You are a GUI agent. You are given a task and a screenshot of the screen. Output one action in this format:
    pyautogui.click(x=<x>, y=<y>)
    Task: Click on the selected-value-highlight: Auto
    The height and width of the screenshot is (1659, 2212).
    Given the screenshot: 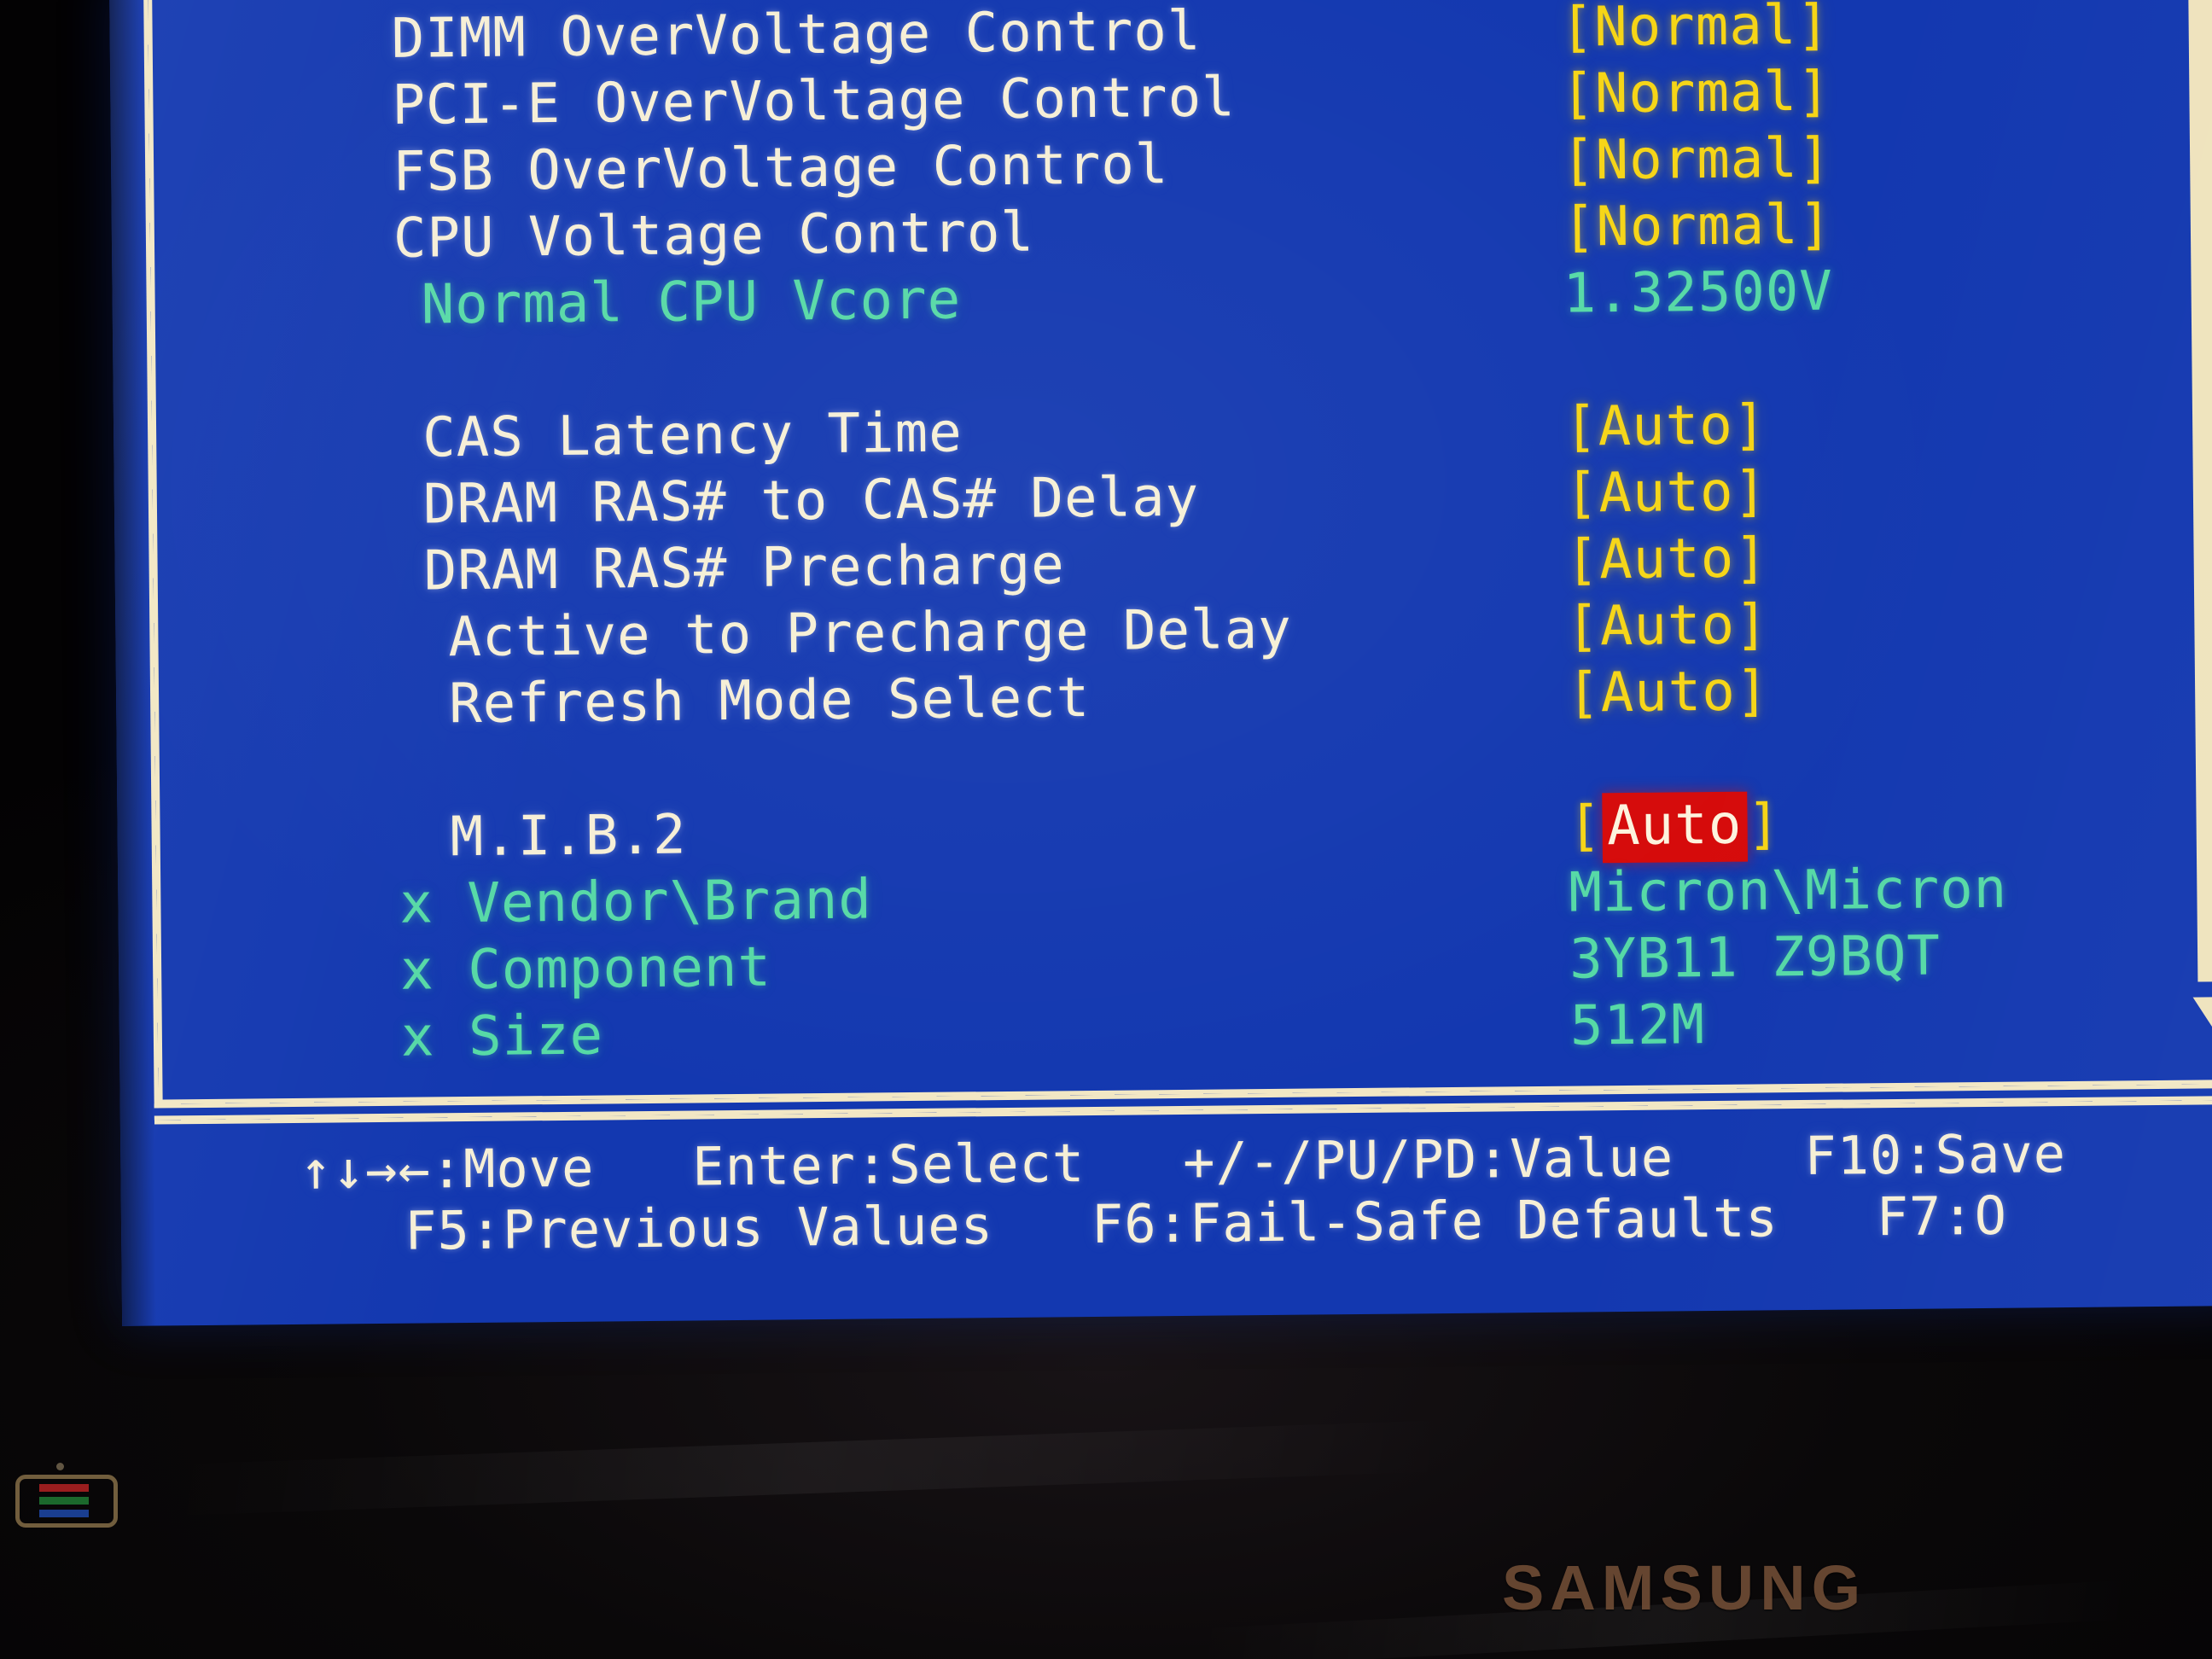 What is the action you would take?
    pyautogui.click(x=1674, y=827)
    